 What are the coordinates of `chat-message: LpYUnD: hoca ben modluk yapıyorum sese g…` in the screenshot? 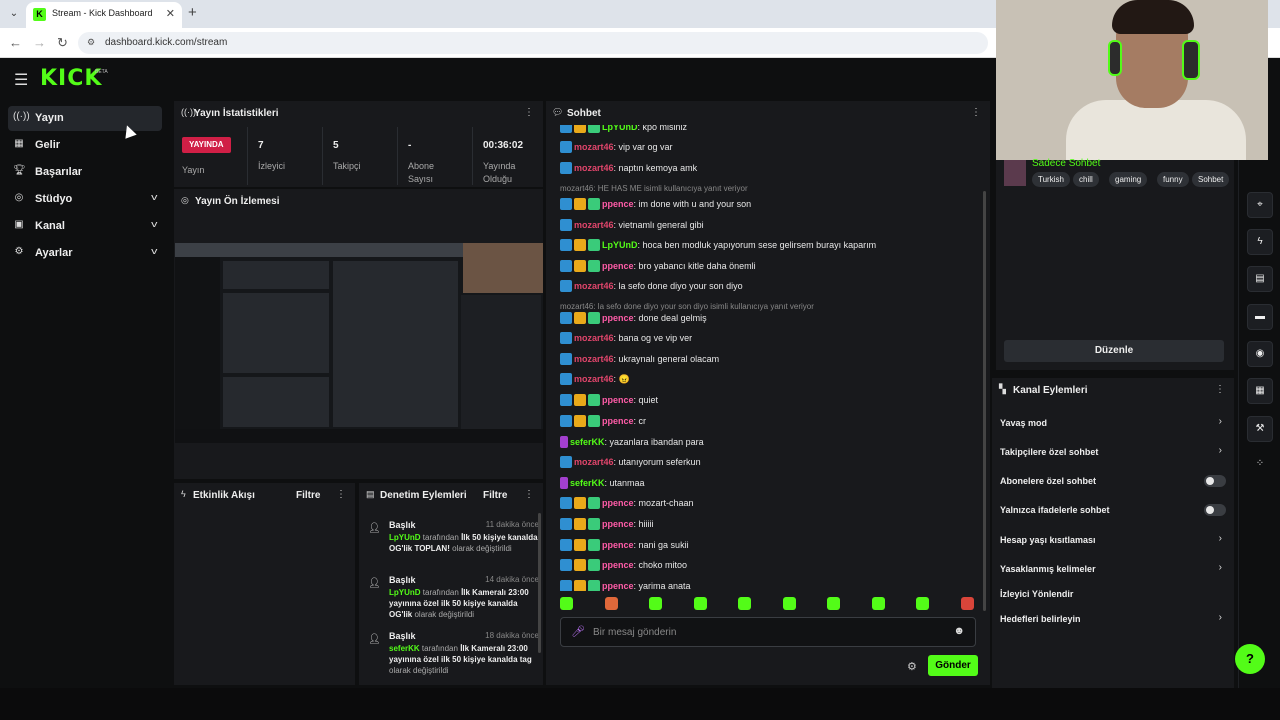 It's located at (718, 247).